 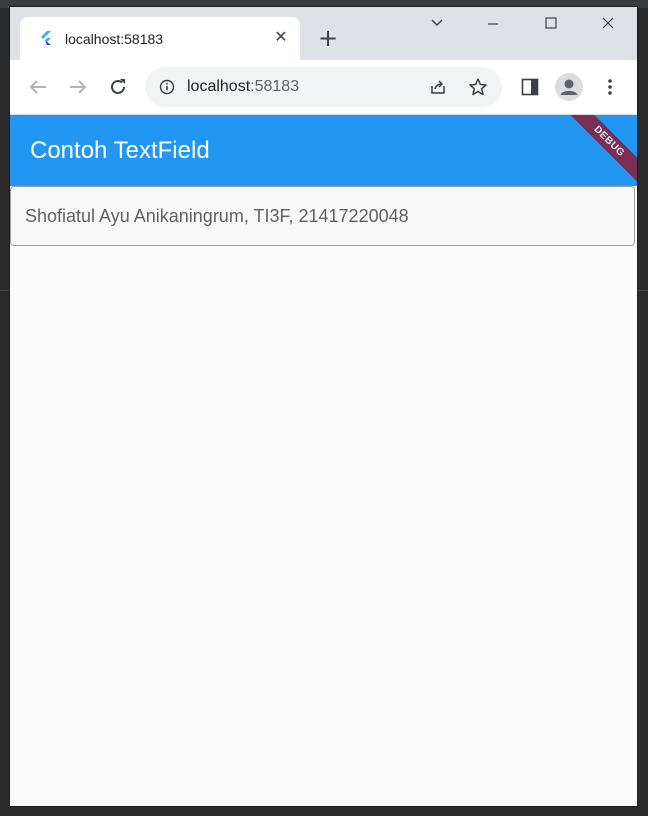 I want to click on url-host: localhost, so click(x=219, y=86).